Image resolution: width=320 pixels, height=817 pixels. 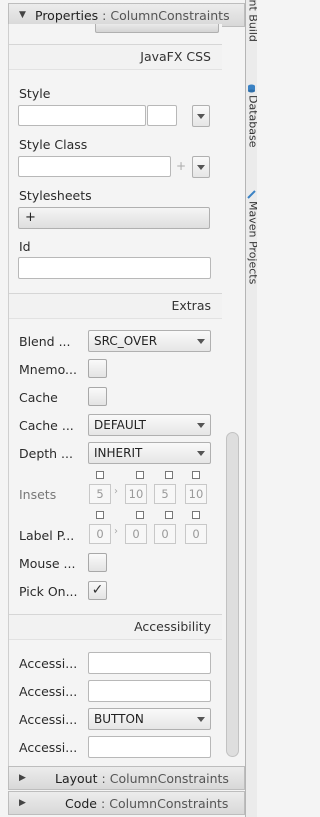 What do you see at coordinates (55, 195) in the screenshot?
I see `stylesheets-label: Stylesheets` at bounding box center [55, 195].